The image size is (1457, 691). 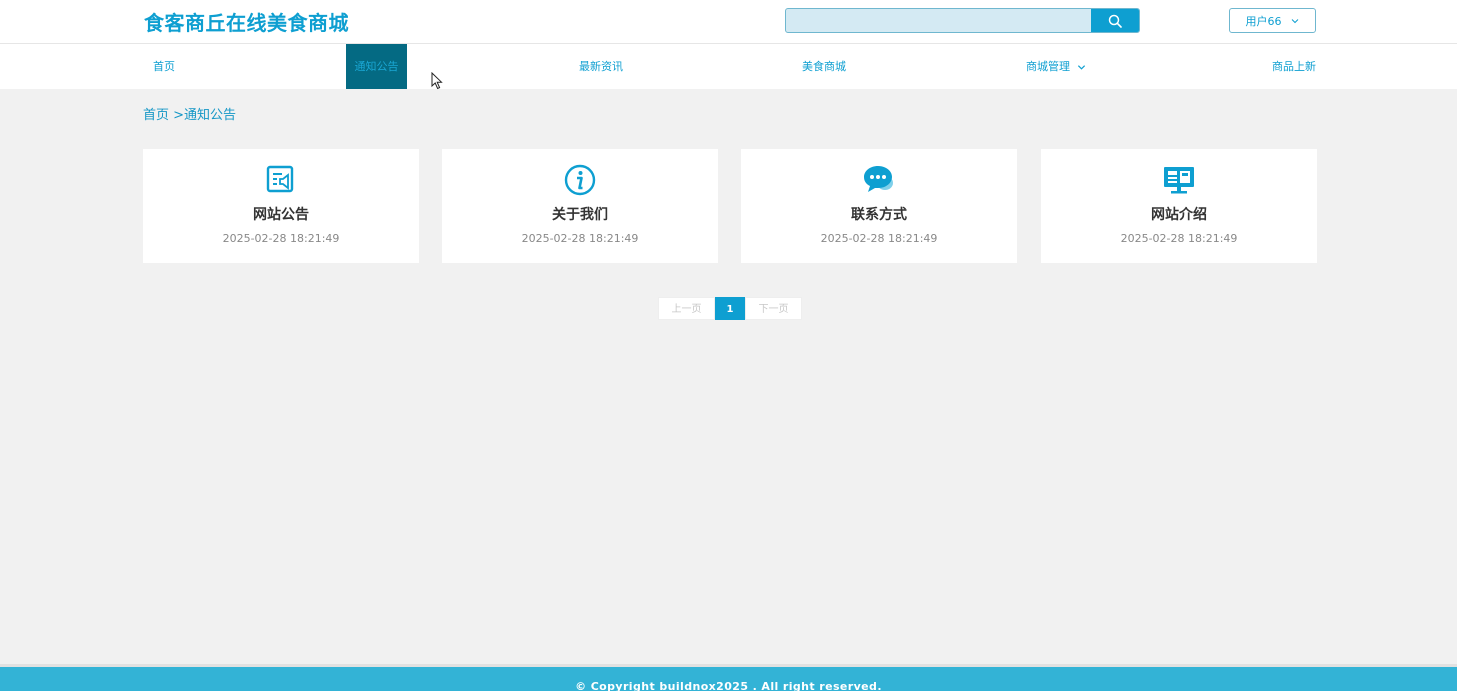 What do you see at coordinates (580, 206) in the screenshot?
I see `notice-card-about-us: 关于我们 2025-02-28 18:21:49` at bounding box center [580, 206].